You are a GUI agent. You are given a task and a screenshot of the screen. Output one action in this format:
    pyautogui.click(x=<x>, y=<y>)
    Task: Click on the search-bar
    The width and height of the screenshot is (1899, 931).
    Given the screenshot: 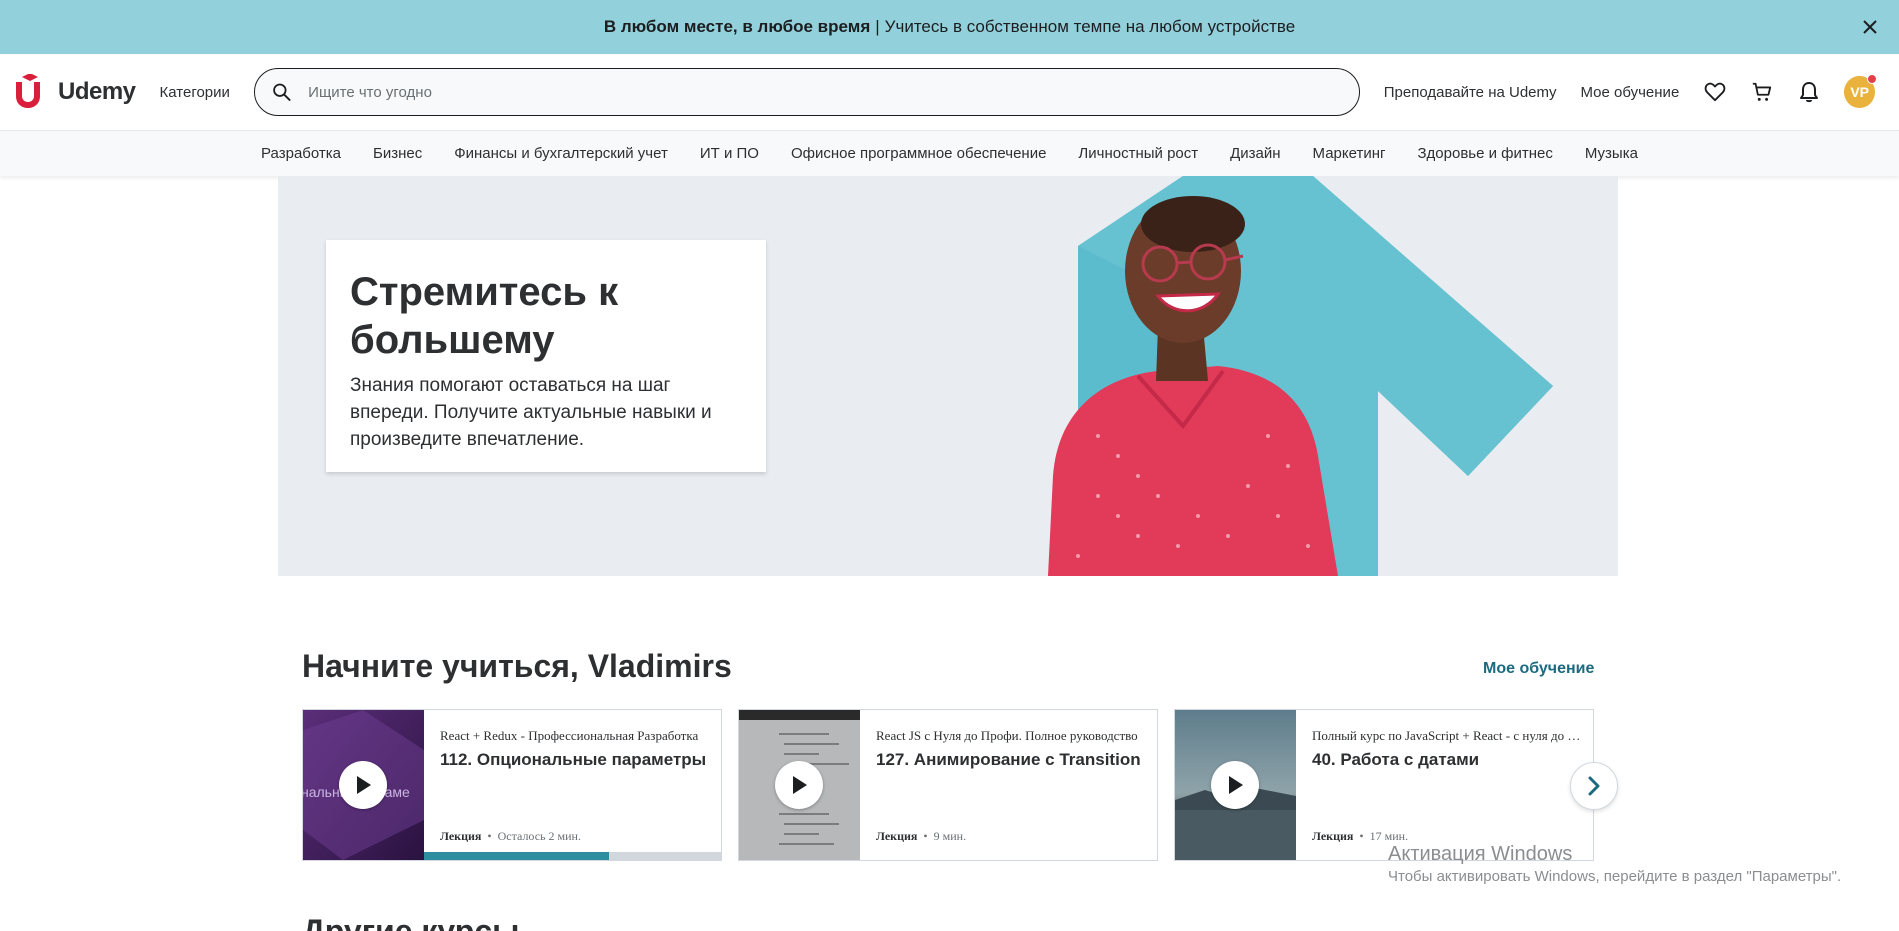 What is the action you would take?
    pyautogui.click(x=806, y=92)
    